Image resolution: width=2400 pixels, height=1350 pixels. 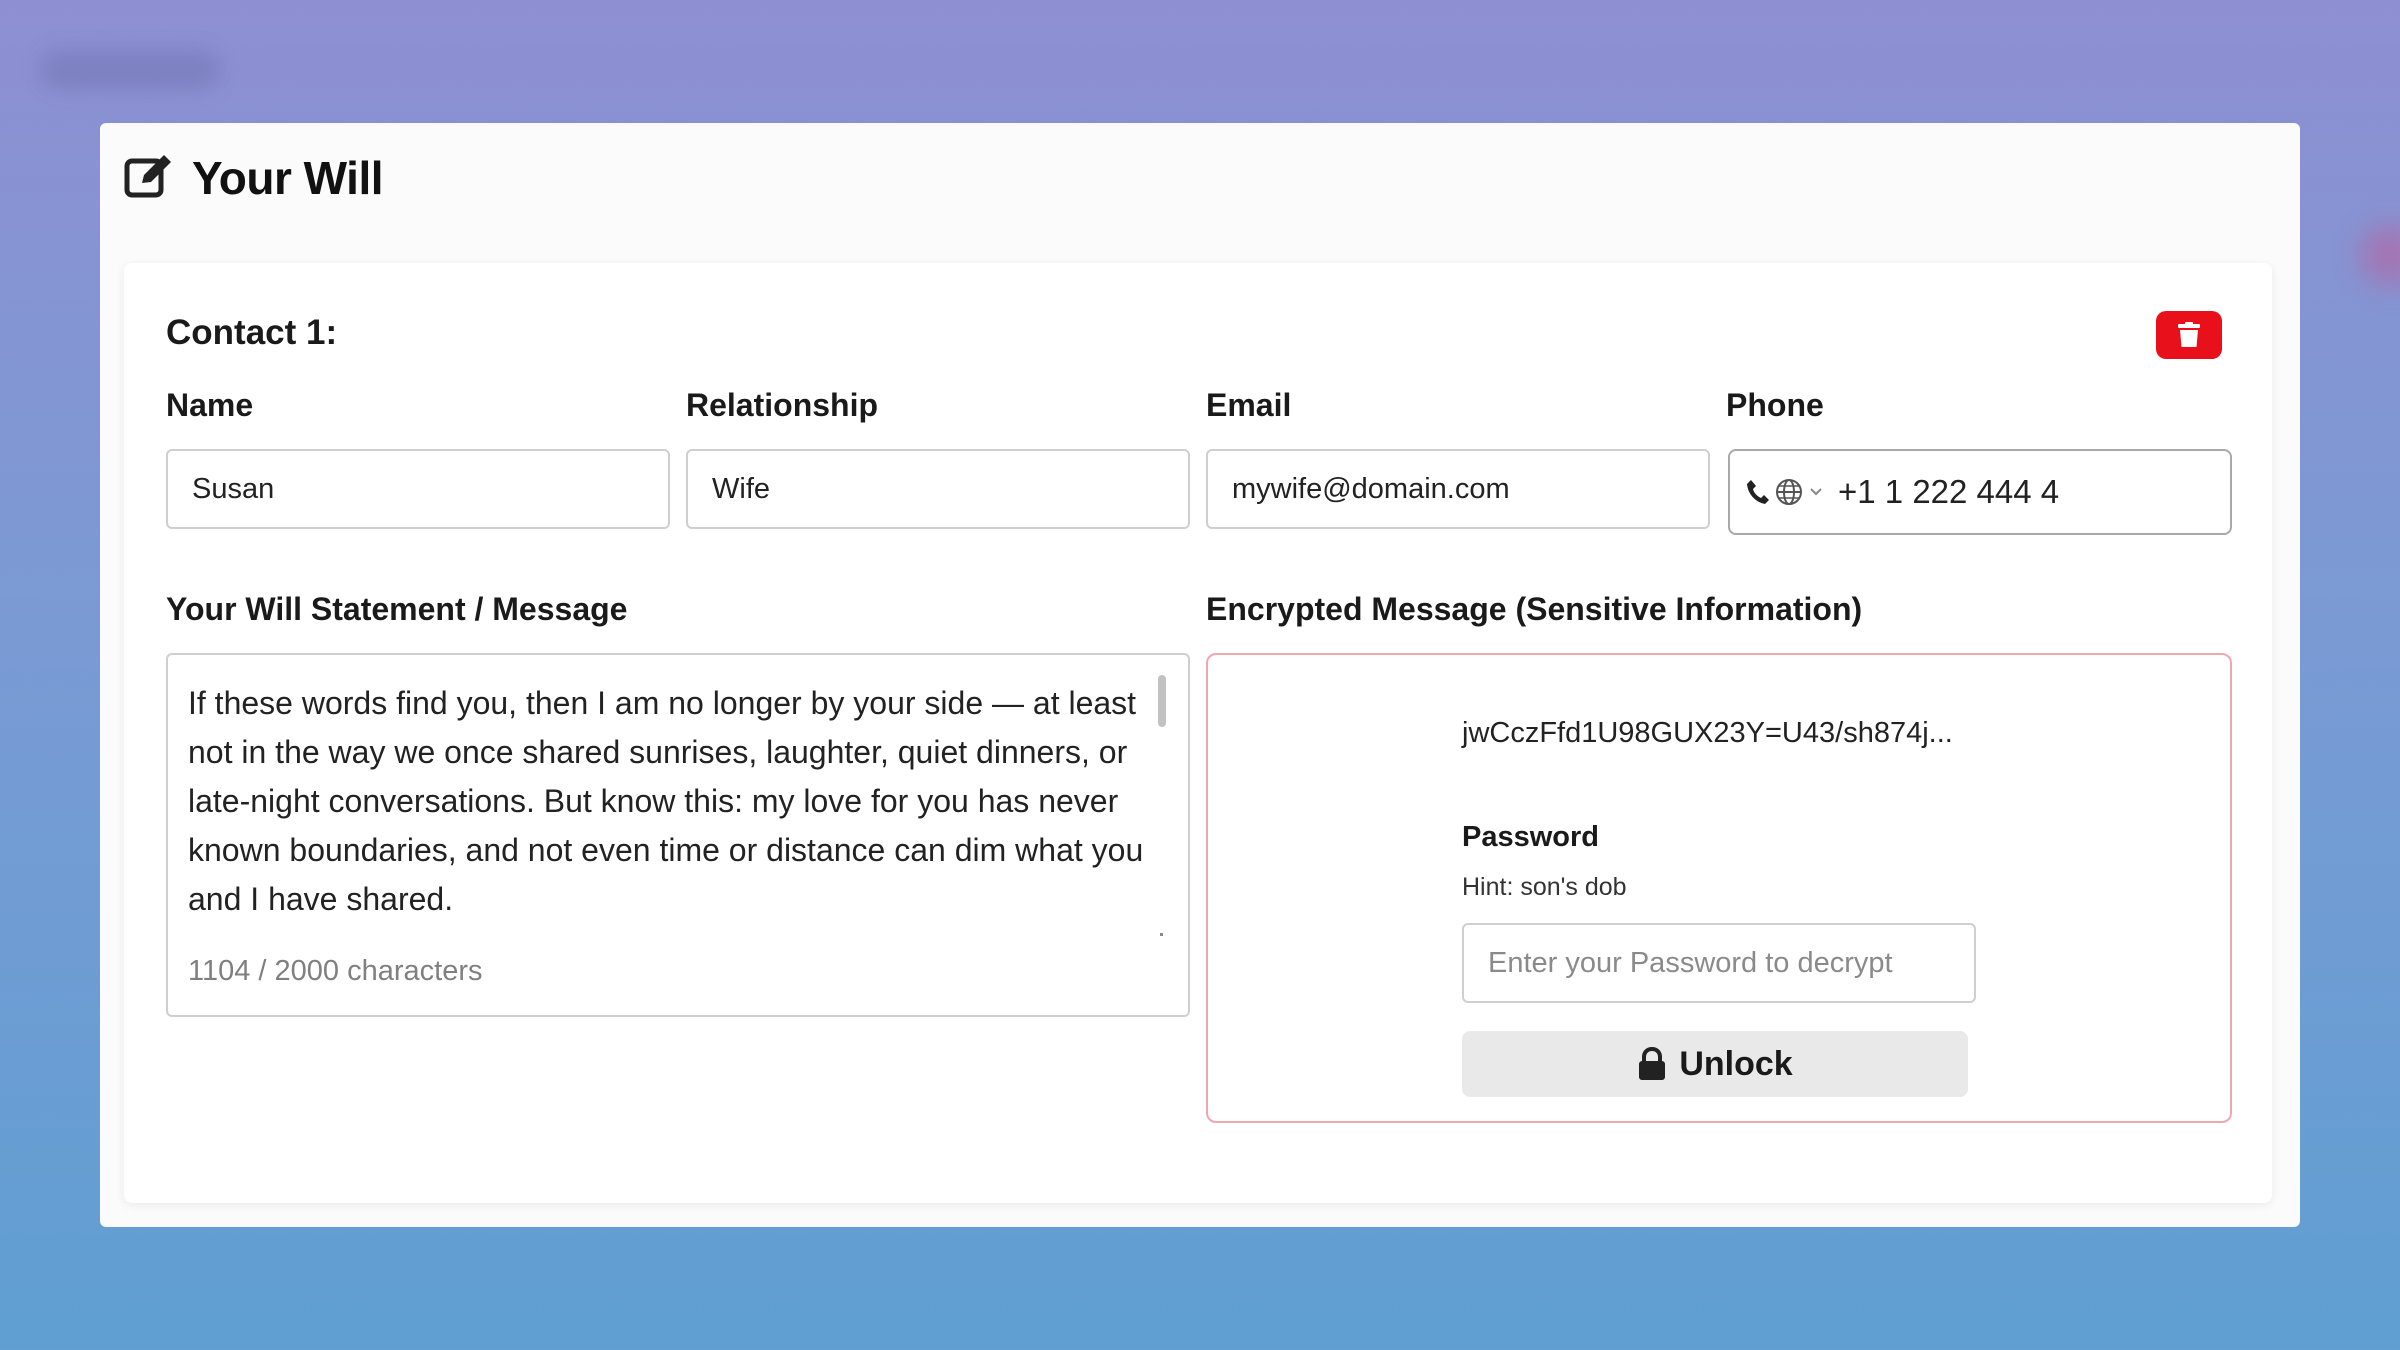 I want to click on delete-contact-button, so click(x=2189, y=335).